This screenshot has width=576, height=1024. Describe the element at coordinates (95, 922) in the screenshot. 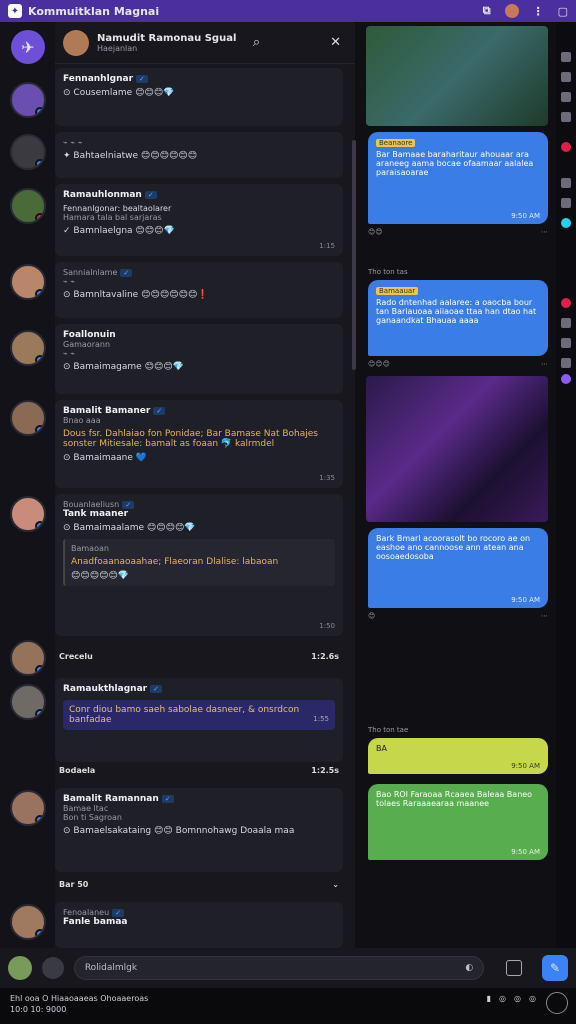

I see `message-sub: Fanle bamaa` at that location.